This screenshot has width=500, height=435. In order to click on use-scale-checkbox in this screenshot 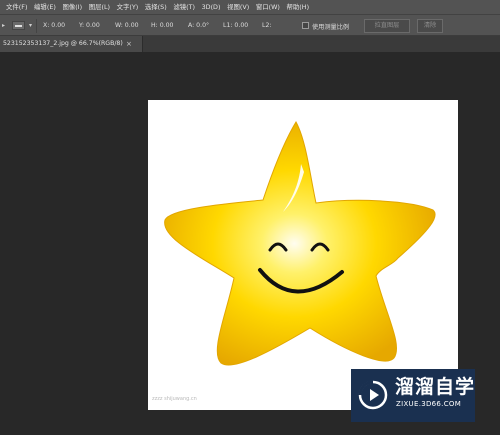, I will do `click(305, 25)`.